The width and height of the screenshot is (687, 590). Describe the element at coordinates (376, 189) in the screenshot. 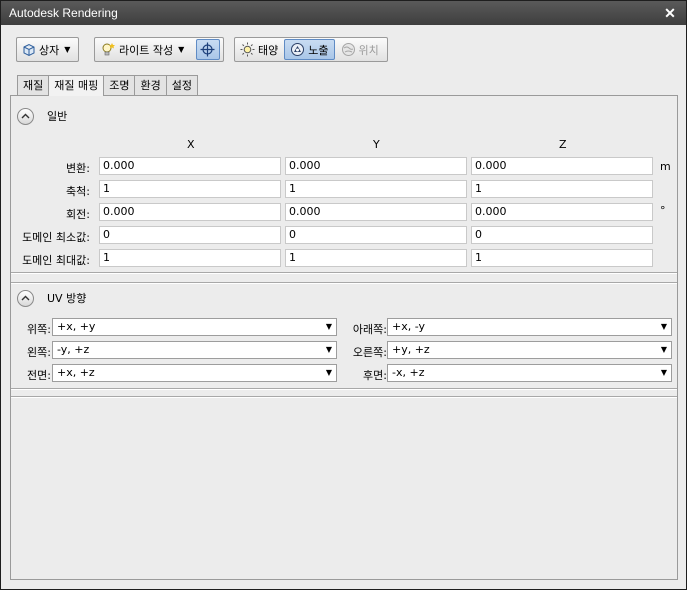

I see `scale-y-input: 1` at that location.